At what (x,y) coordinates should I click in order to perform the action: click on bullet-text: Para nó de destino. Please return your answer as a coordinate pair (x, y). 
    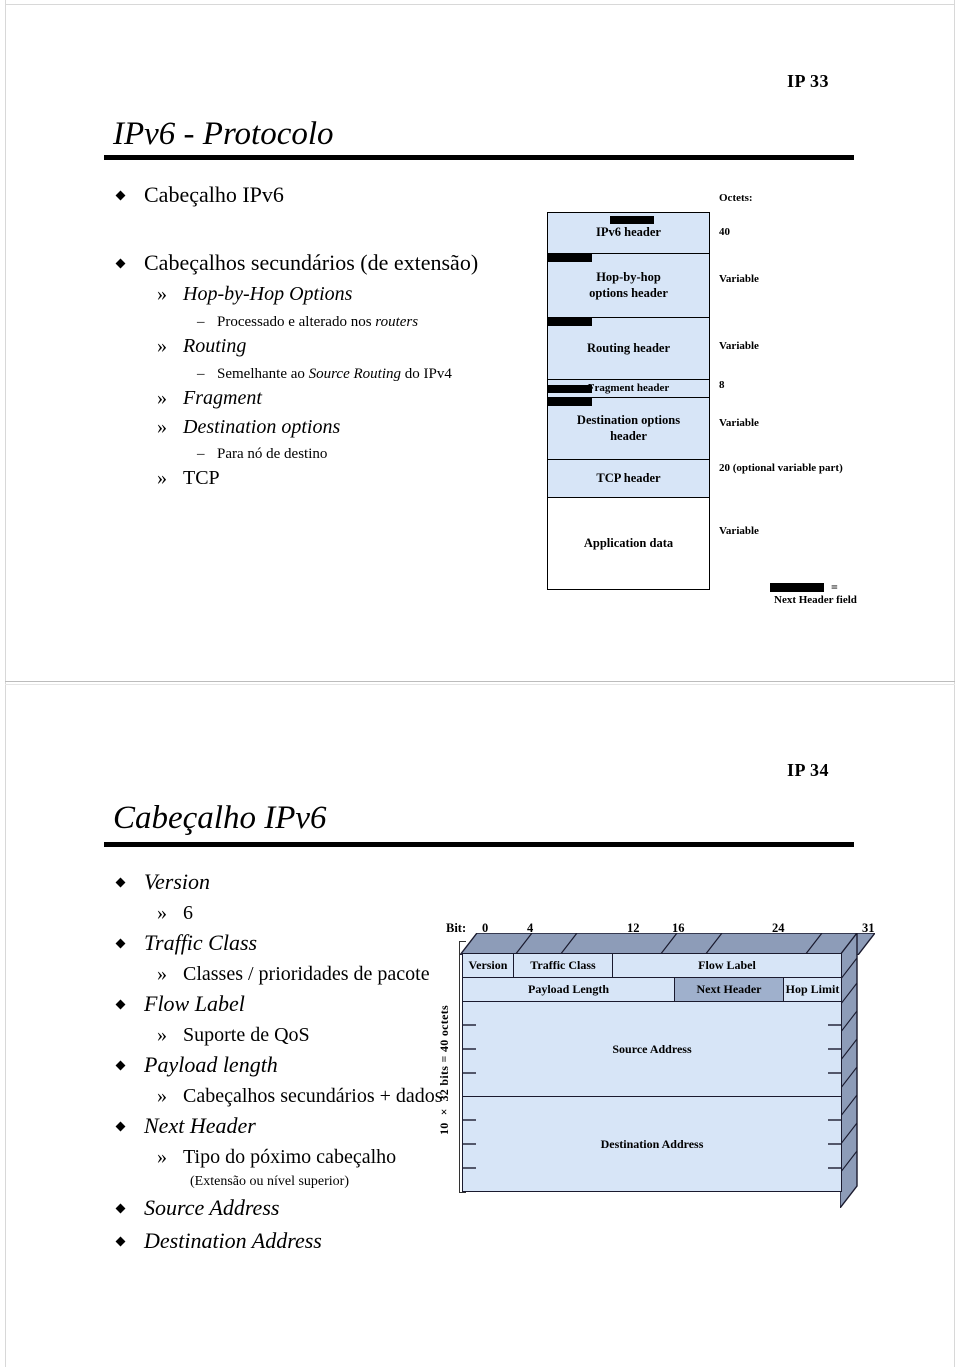
    Looking at the image, I should click on (272, 454).